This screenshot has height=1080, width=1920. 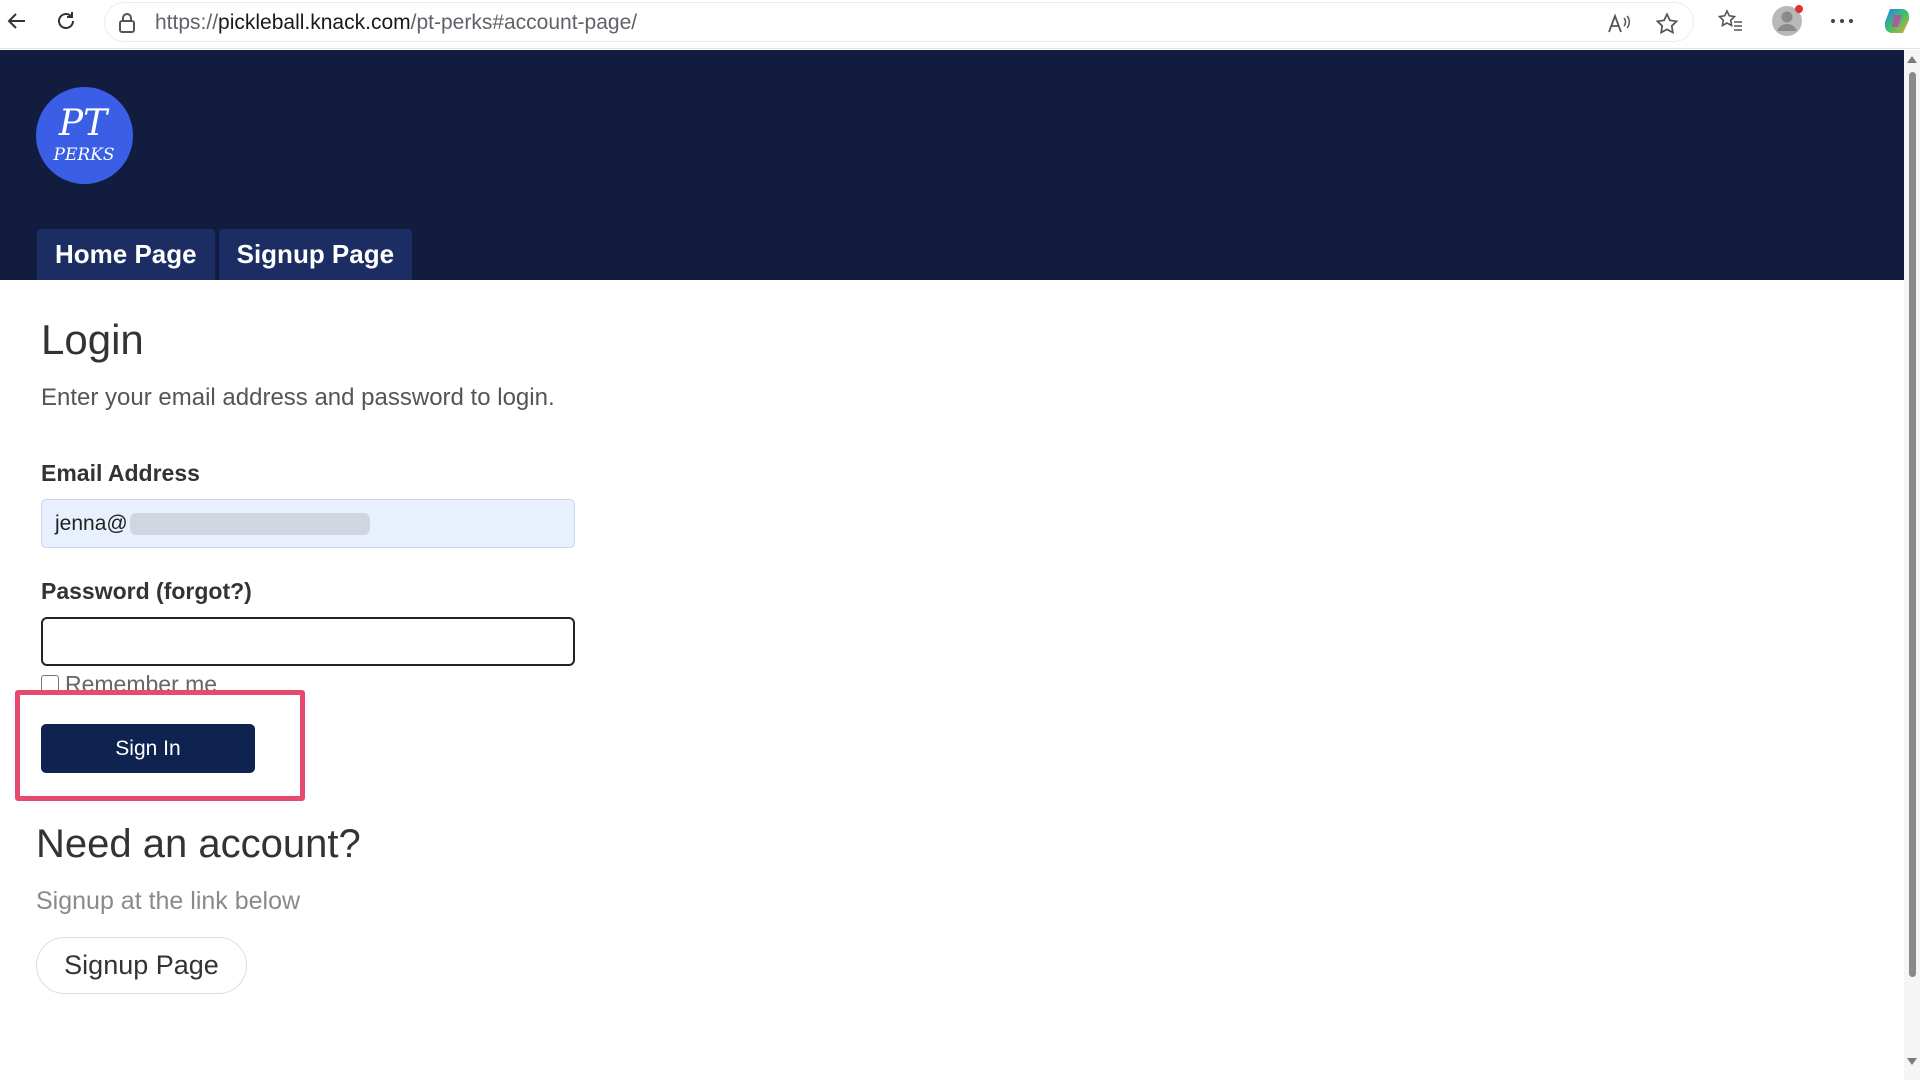 I want to click on nav-home-page: Home Page, so click(x=126, y=254).